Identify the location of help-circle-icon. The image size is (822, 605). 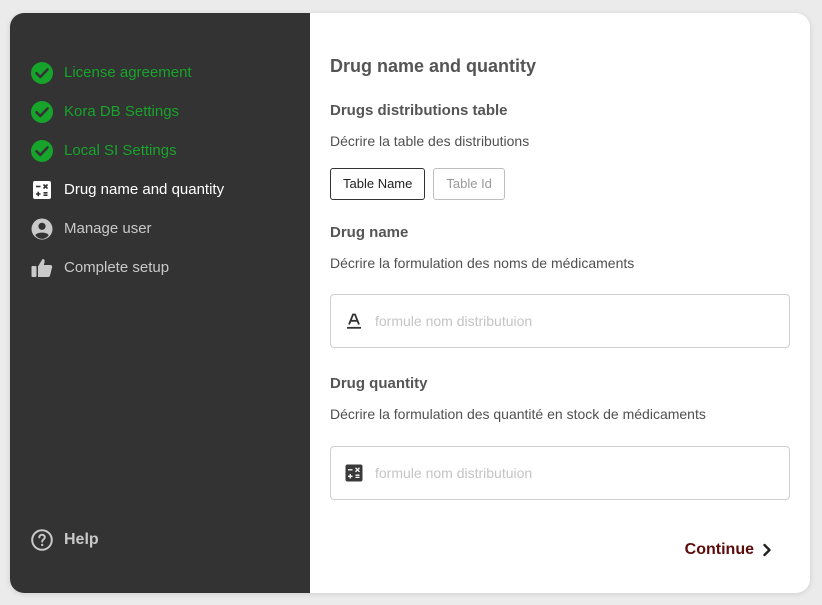
(42, 540).